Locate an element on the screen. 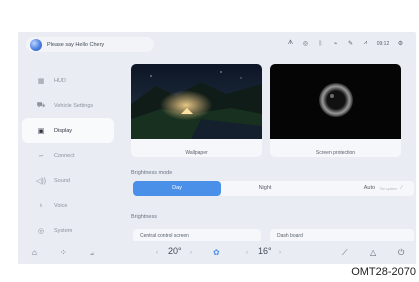  link-icon: ∽ is located at coordinates (41, 156).